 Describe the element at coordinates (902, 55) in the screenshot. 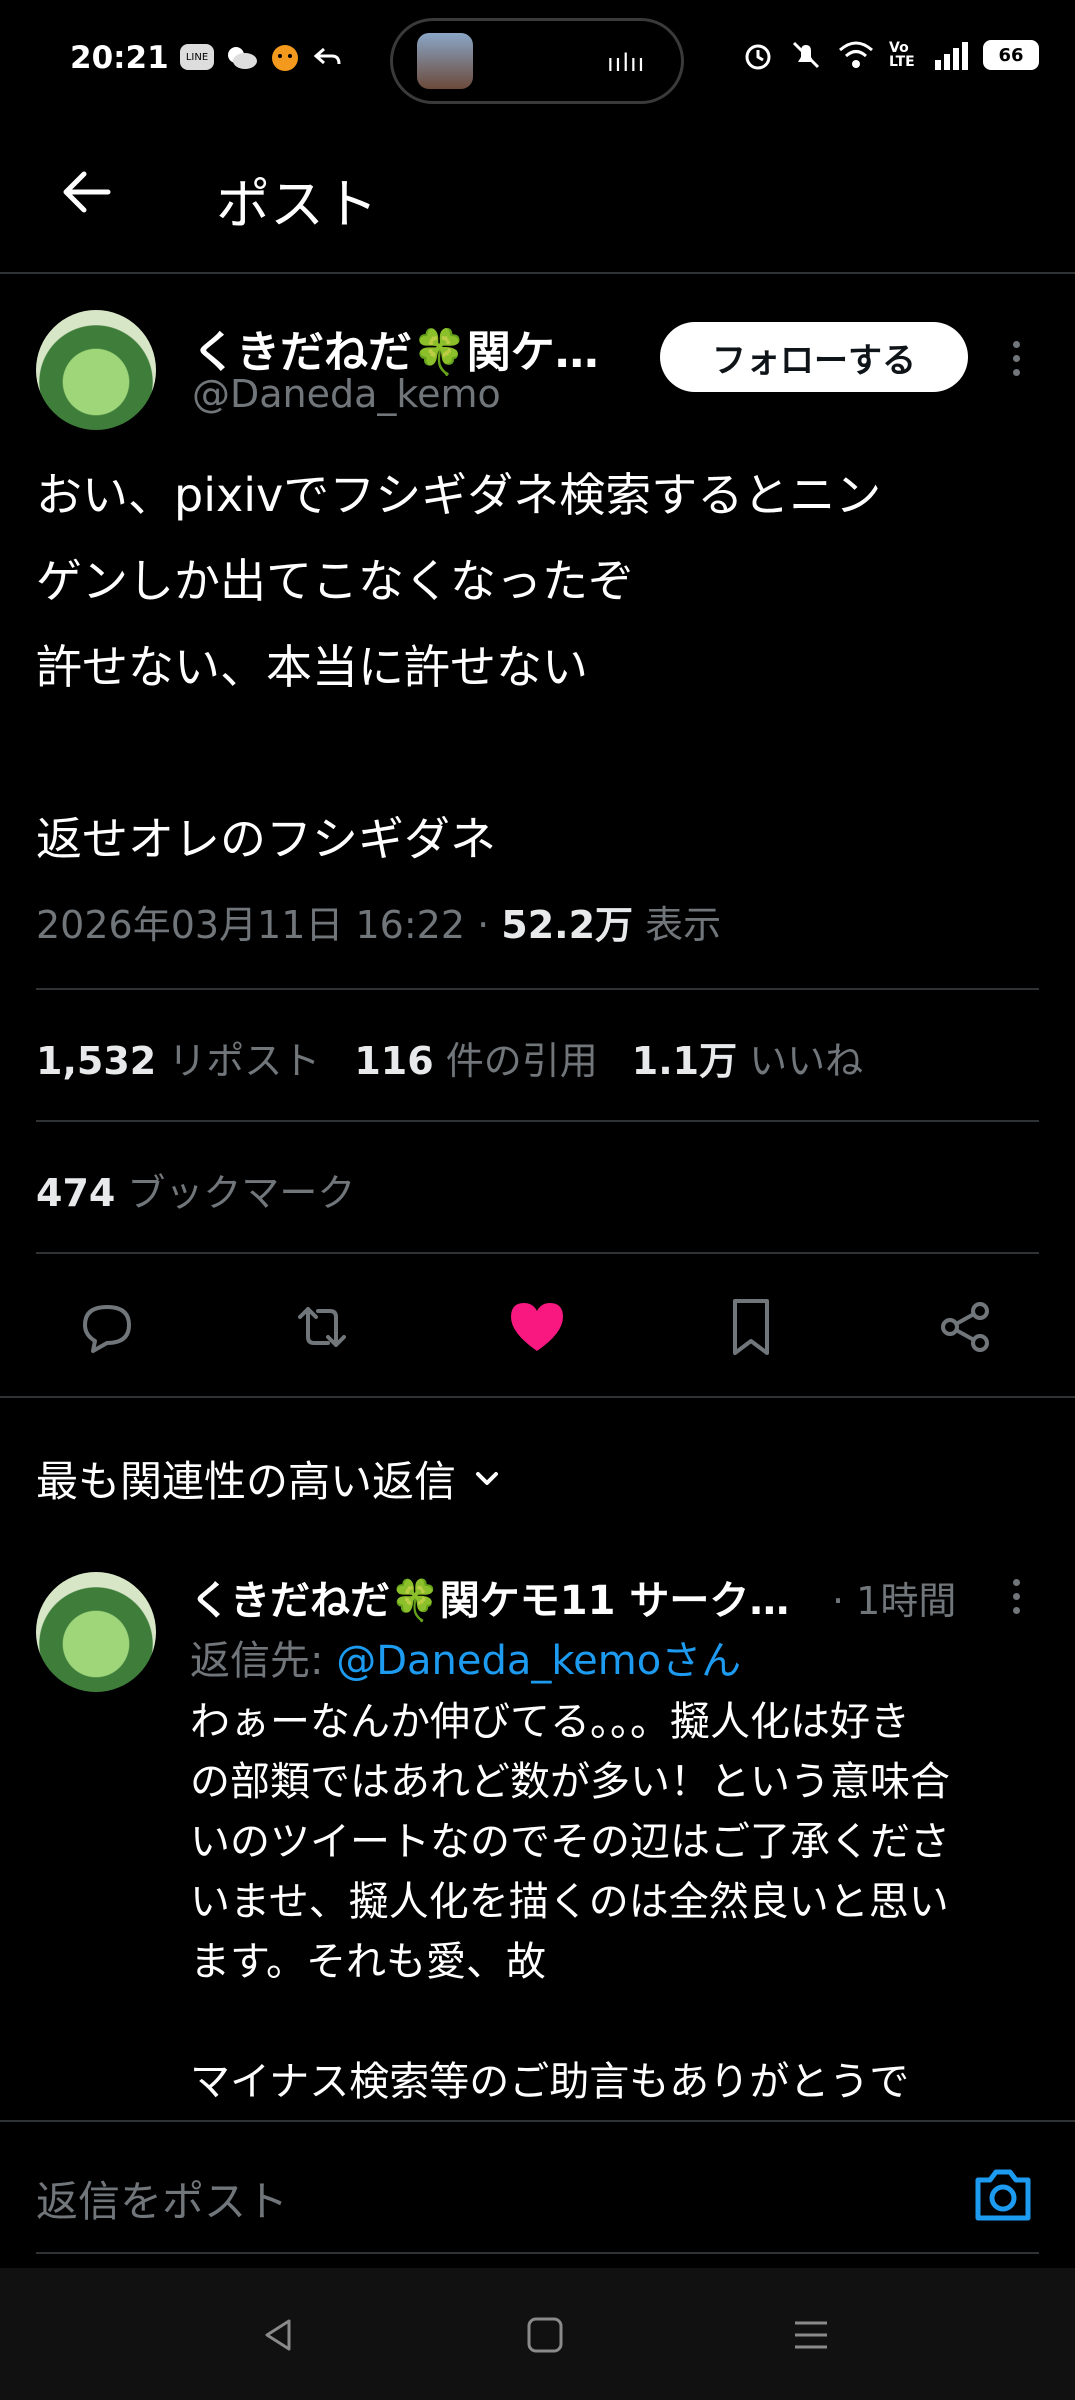

I see `volte-icon: Vo LTE` at that location.